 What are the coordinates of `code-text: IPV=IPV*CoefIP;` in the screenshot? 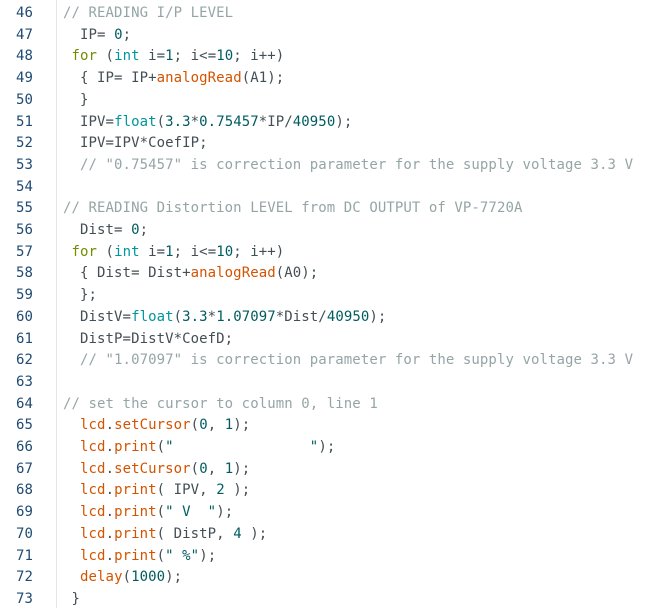 It's located at (135, 144).